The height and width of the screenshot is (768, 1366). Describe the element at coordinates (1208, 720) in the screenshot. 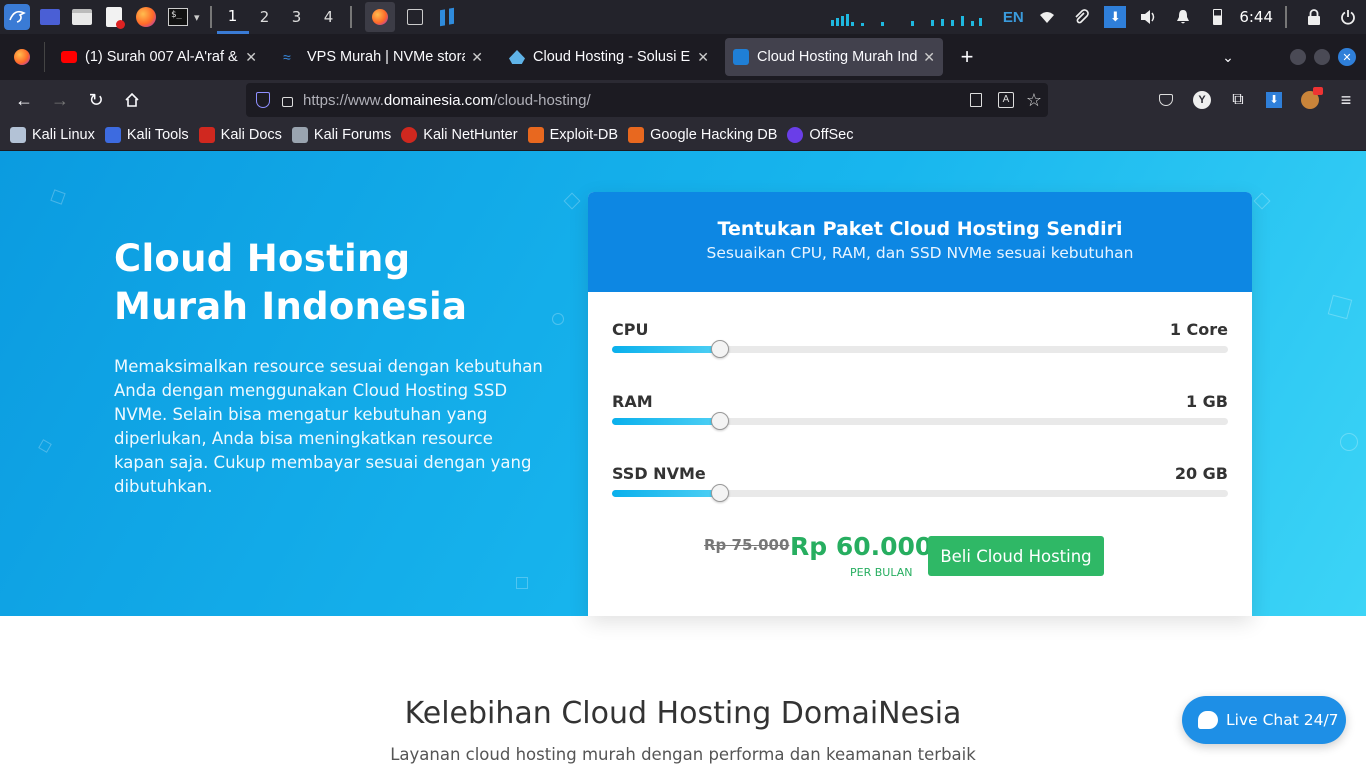

I see `chat-bubble-icon` at that location.